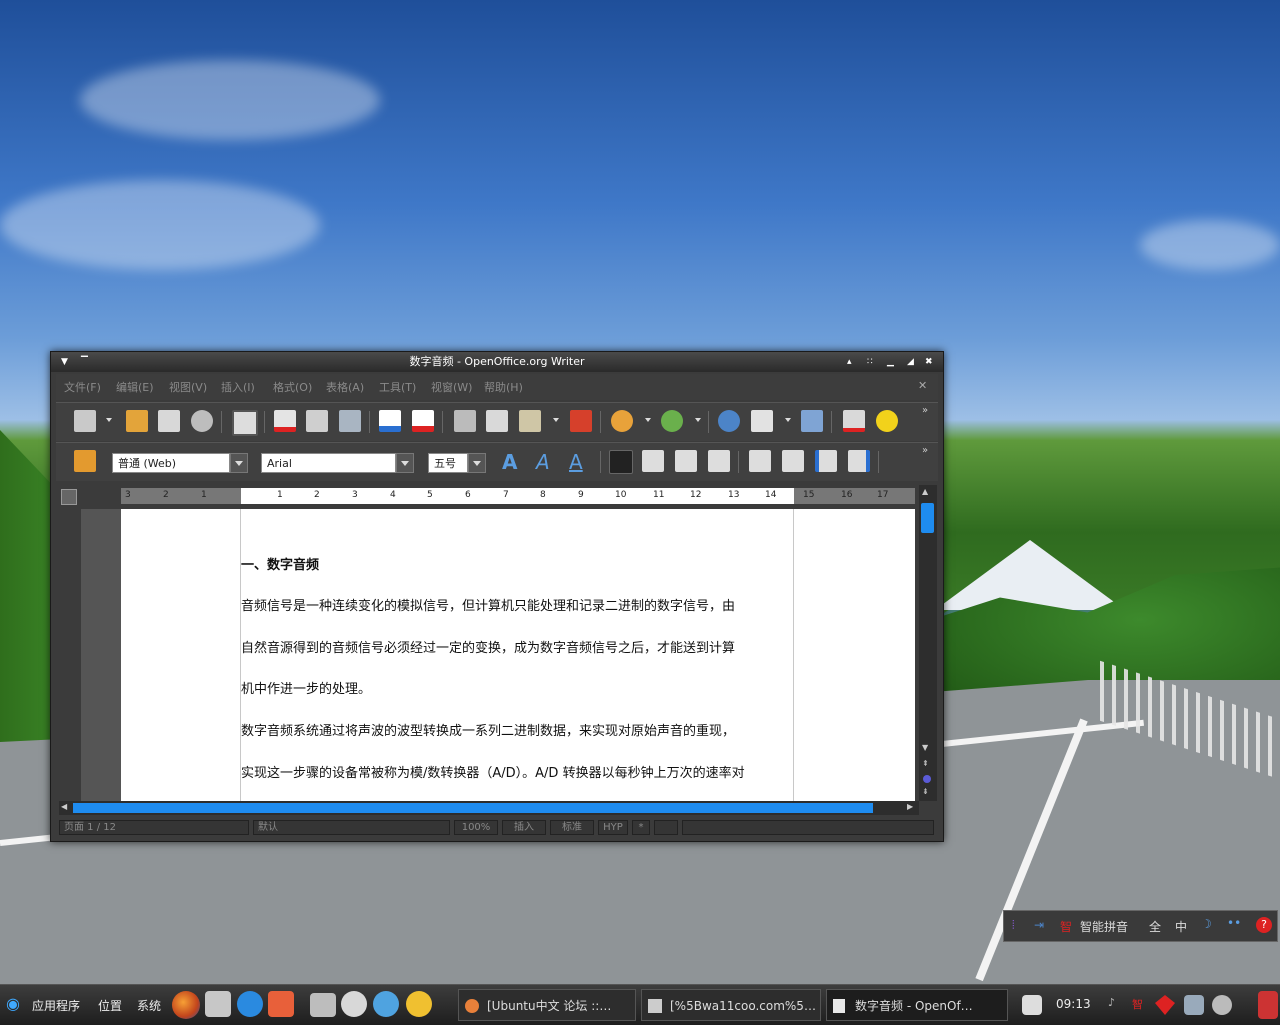  What do you see at coordinates (135, 387) in the screenshot?
I see `menu-edit: 编辑(E)` at bounding box center [135, 387].